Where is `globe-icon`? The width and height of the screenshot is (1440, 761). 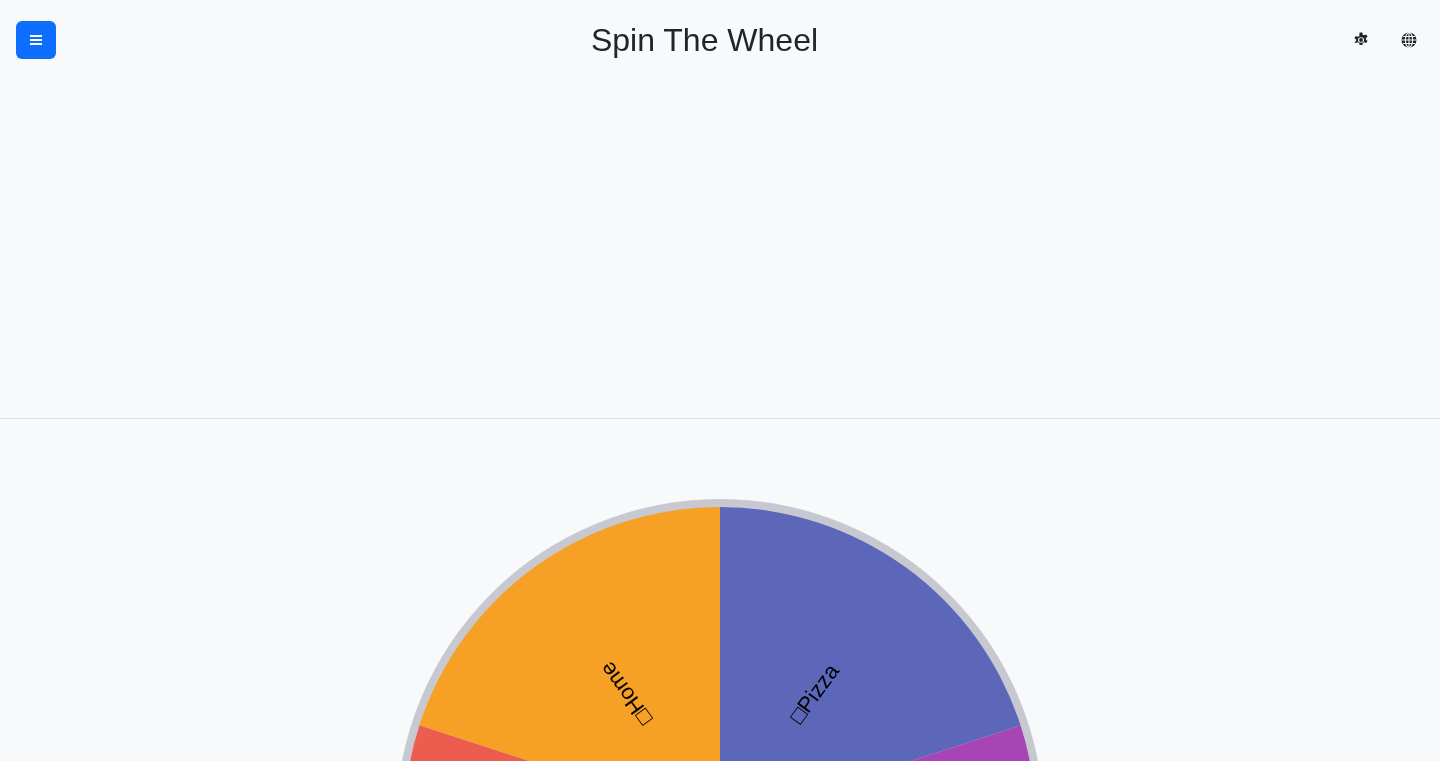
globe-icon is located at coordinates (1409, 40).